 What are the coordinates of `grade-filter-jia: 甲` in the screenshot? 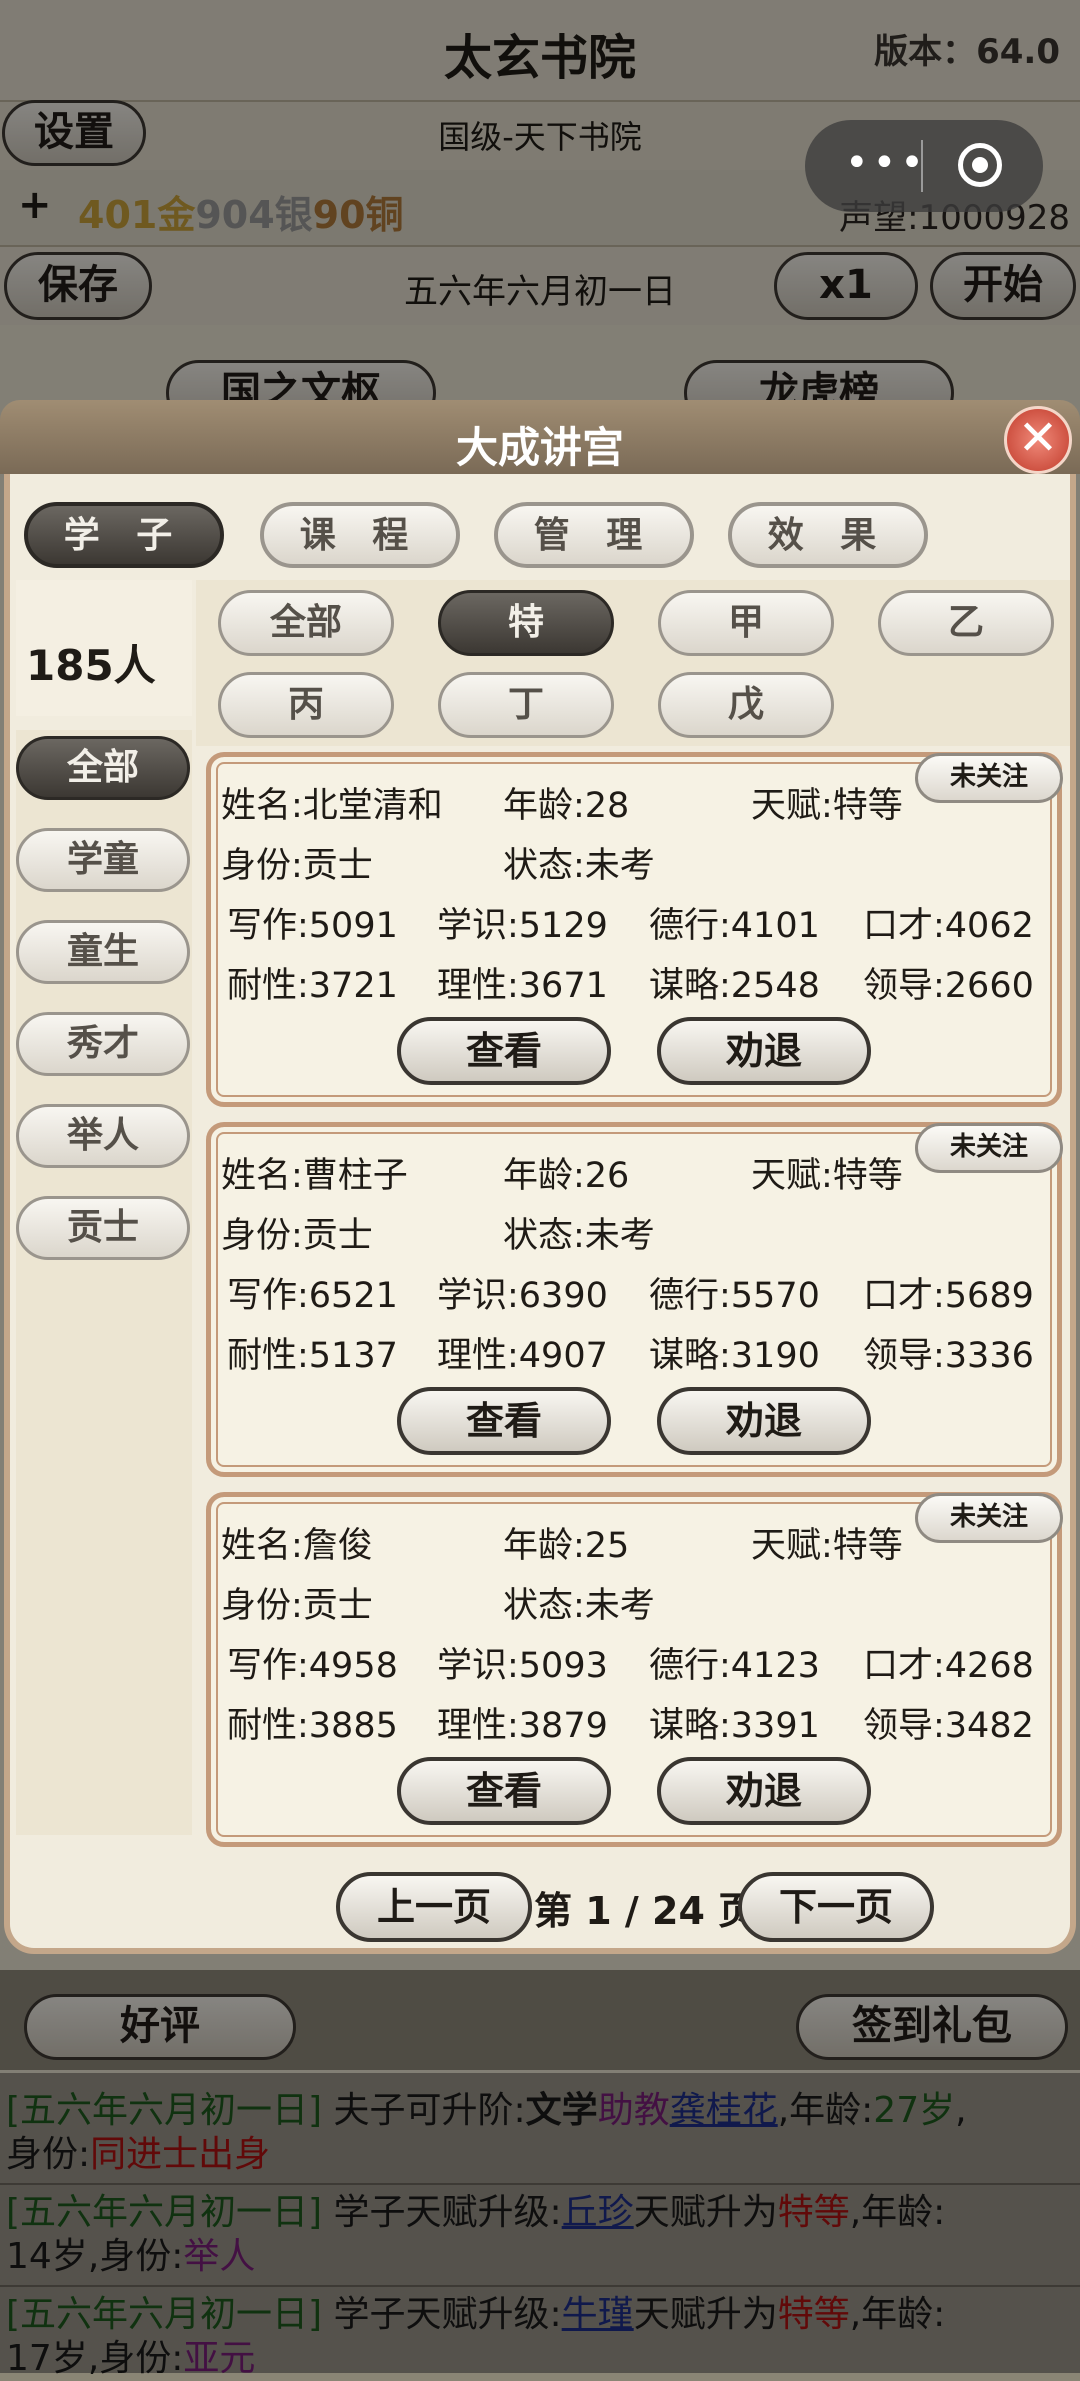 It's located at (746, 623).